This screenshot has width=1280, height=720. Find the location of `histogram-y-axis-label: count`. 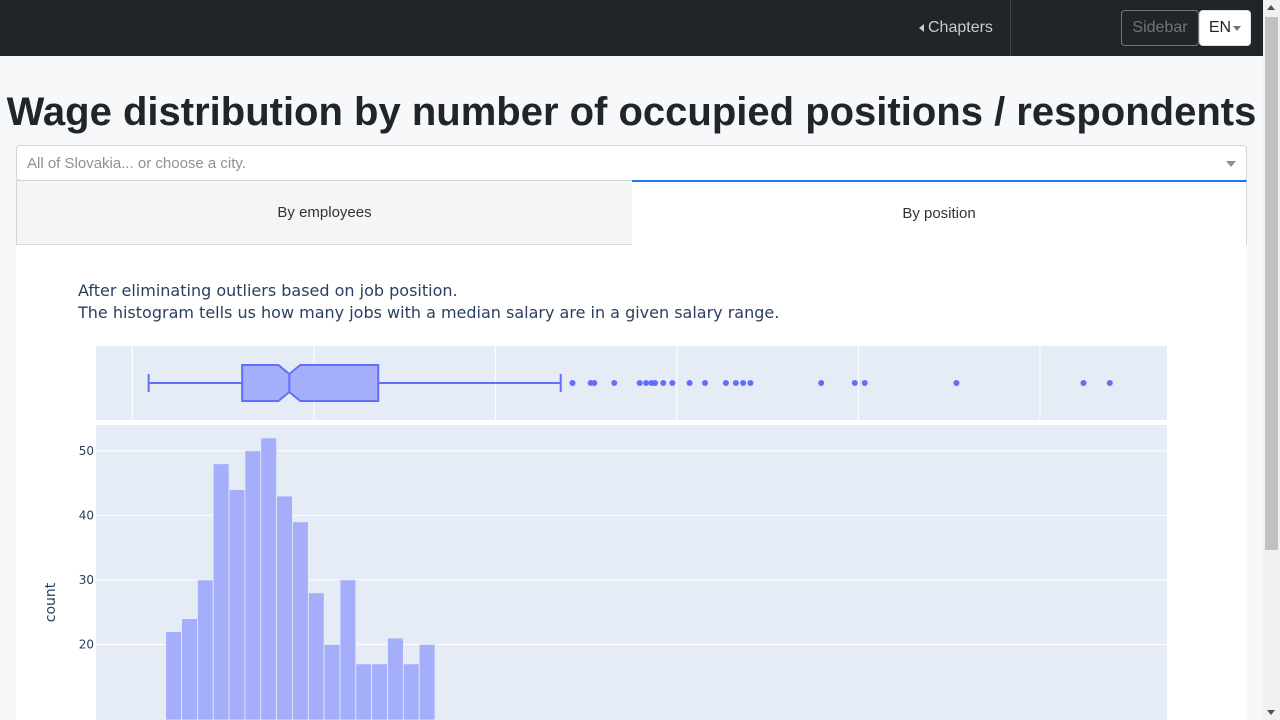

histogram-y-axis-label: count is located at coordinates (51, 602).